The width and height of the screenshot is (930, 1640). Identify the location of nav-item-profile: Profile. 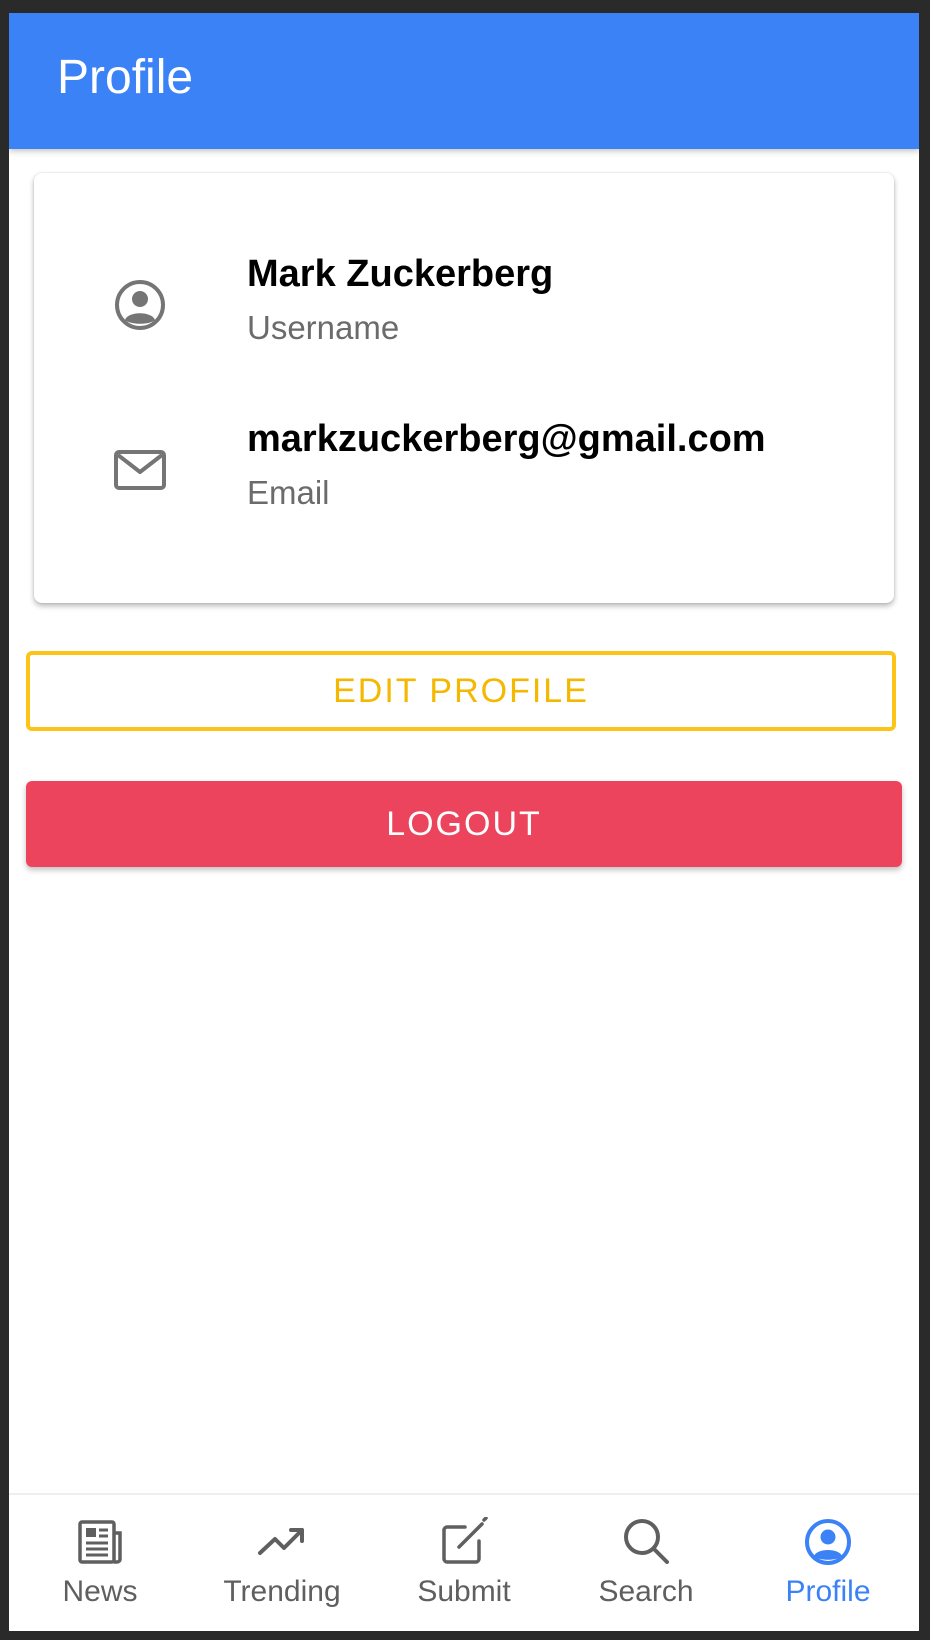
(828, 1563).